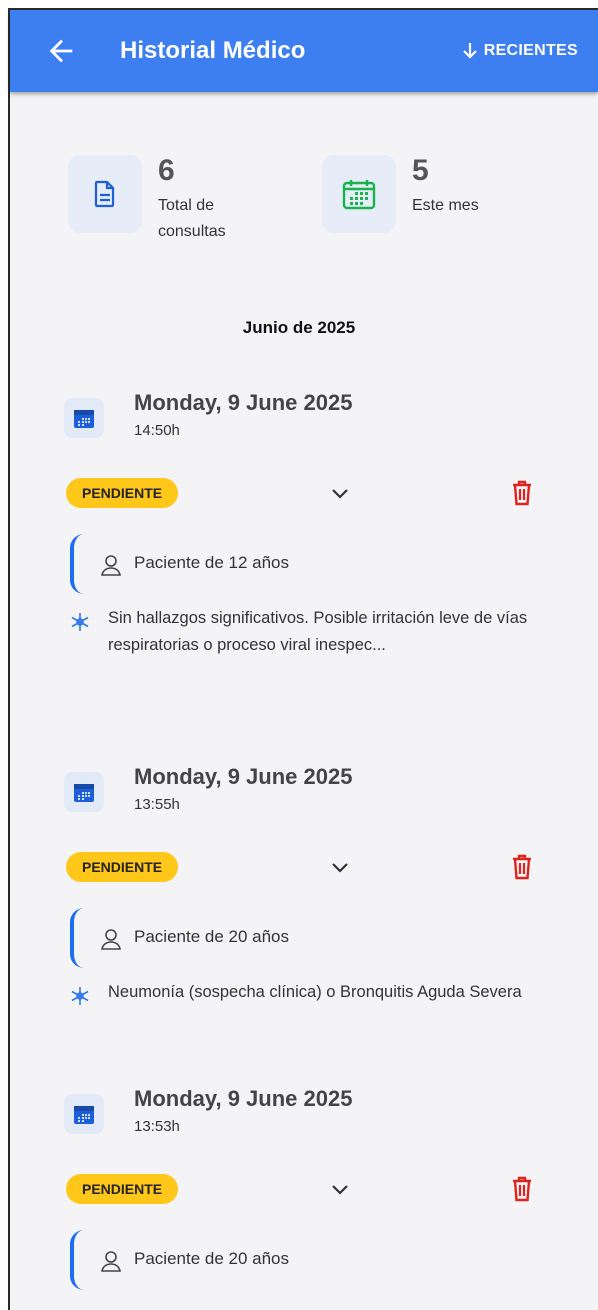  Describe the element at coordinates (192, 218) in the screenshot. I see `stat-label: Total de consultas` at that location.